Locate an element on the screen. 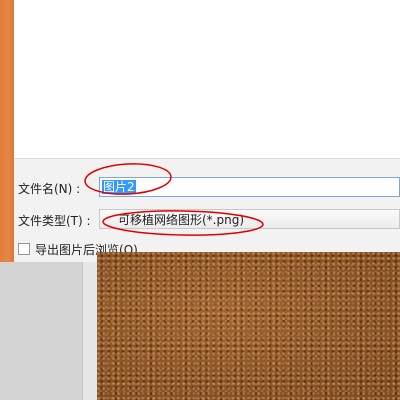  slide-panel-background is located at coordinates (41, 331).